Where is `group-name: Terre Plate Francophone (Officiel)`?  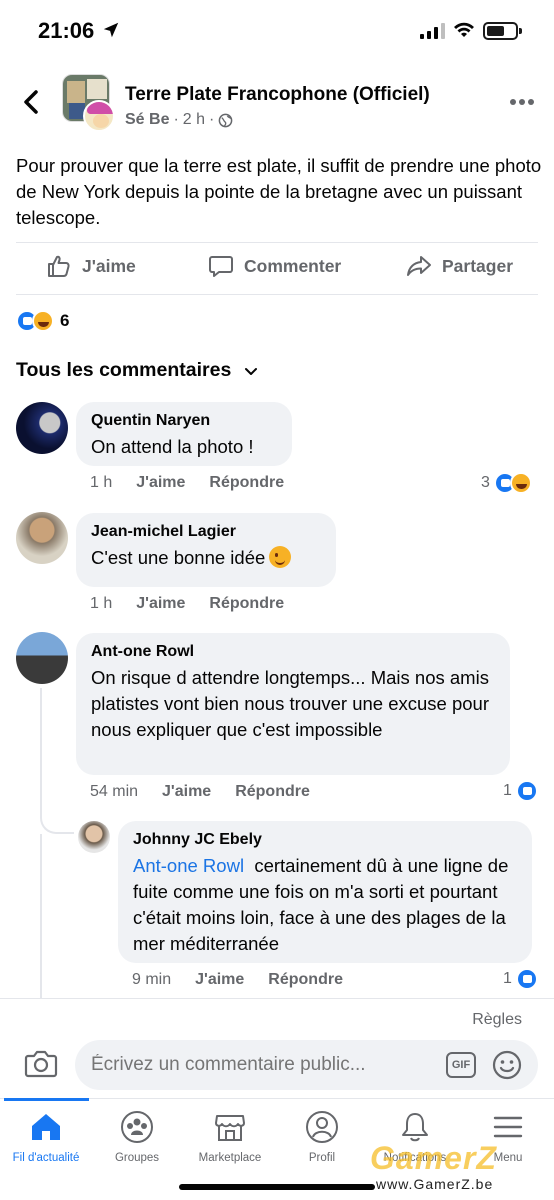 group-name: Terre Plate Francophone (Officiel) is located at coordinates (277, 95).